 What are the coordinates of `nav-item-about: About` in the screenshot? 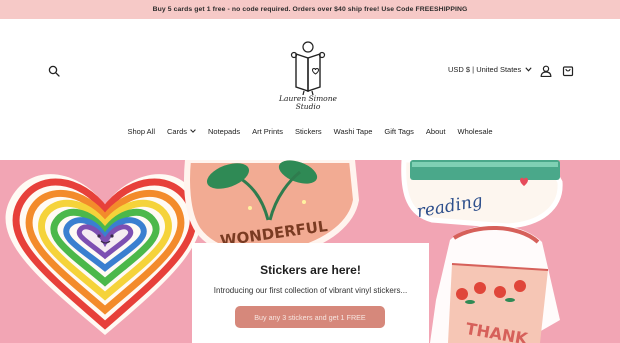 It's located at (436, 131).